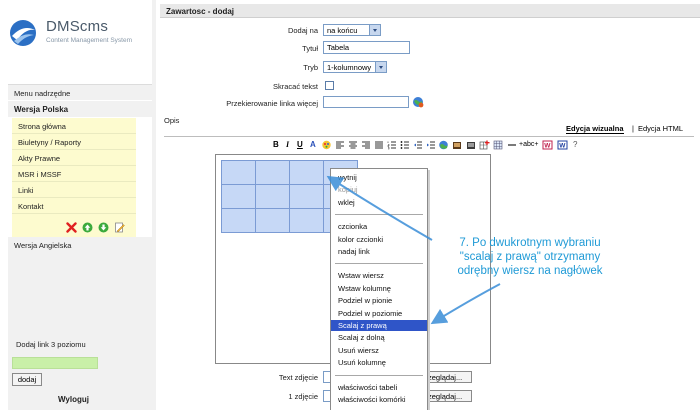 This screenshot has width=700, height=410. What do you see at coordinates (349, 67) in the screenshot?
I see `tryb-value: 1-kolumnowy` at bounding box center [349, 67].